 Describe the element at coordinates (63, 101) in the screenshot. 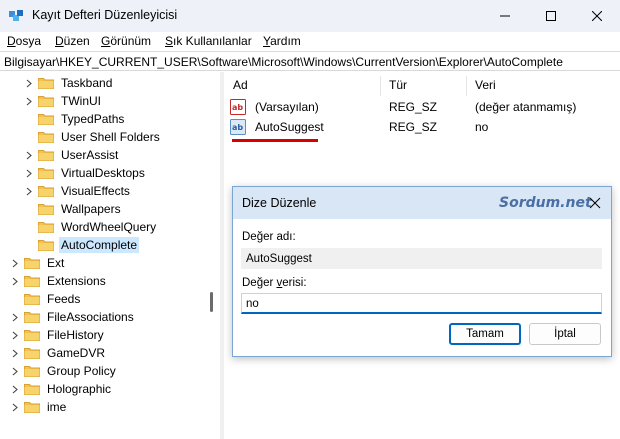

I see `tree-item: TWinUI` at that location.